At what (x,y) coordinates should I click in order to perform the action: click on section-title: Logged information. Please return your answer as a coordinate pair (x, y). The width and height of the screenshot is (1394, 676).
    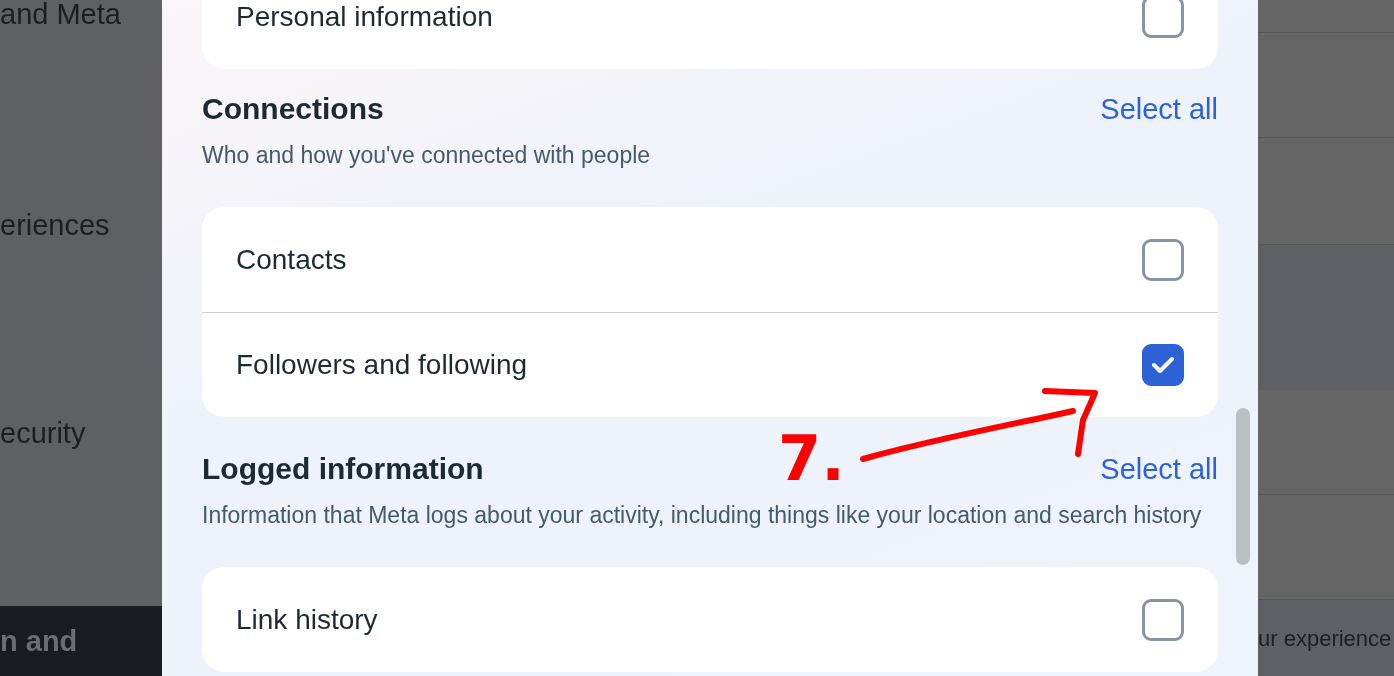
    Looking at the image, I should click on (343, 469).